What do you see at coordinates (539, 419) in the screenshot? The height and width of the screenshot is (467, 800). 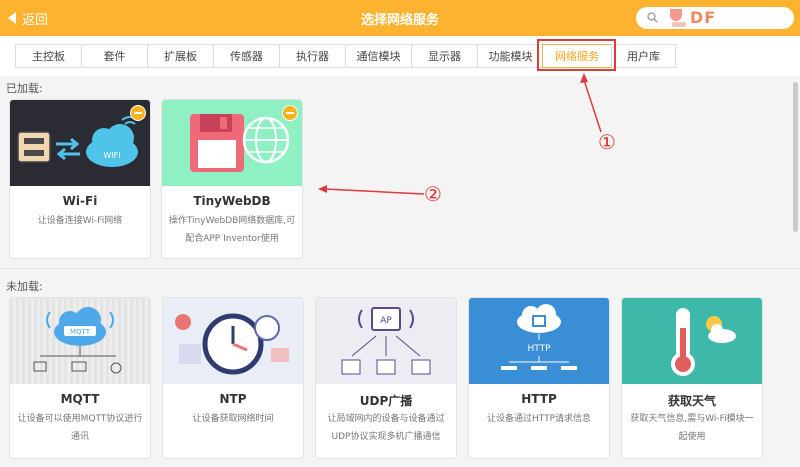 I see `card-desc: 让设备通过HTTP请求信息` at bounding box center [539, 419].